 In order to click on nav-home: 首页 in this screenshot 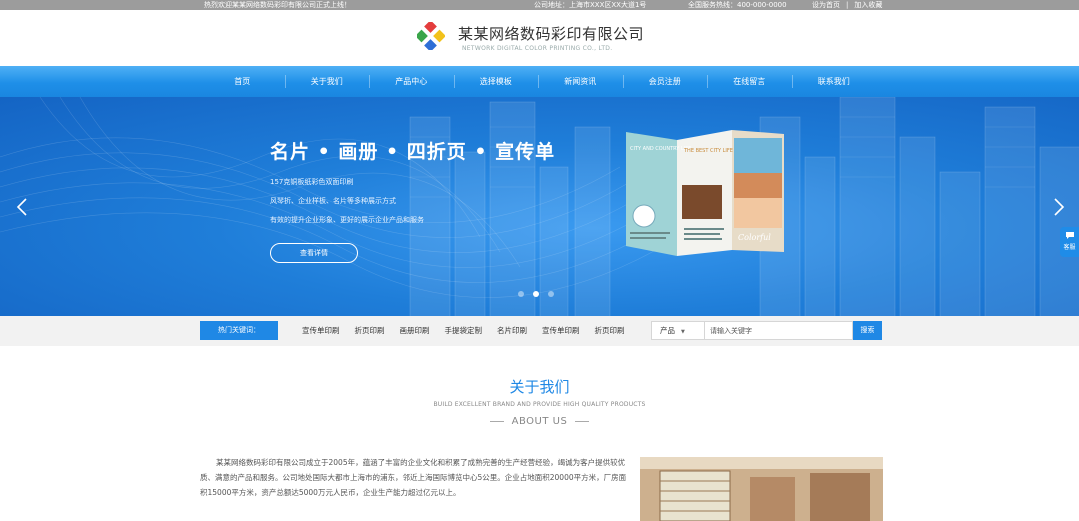, I will do `click(242, 81)`.